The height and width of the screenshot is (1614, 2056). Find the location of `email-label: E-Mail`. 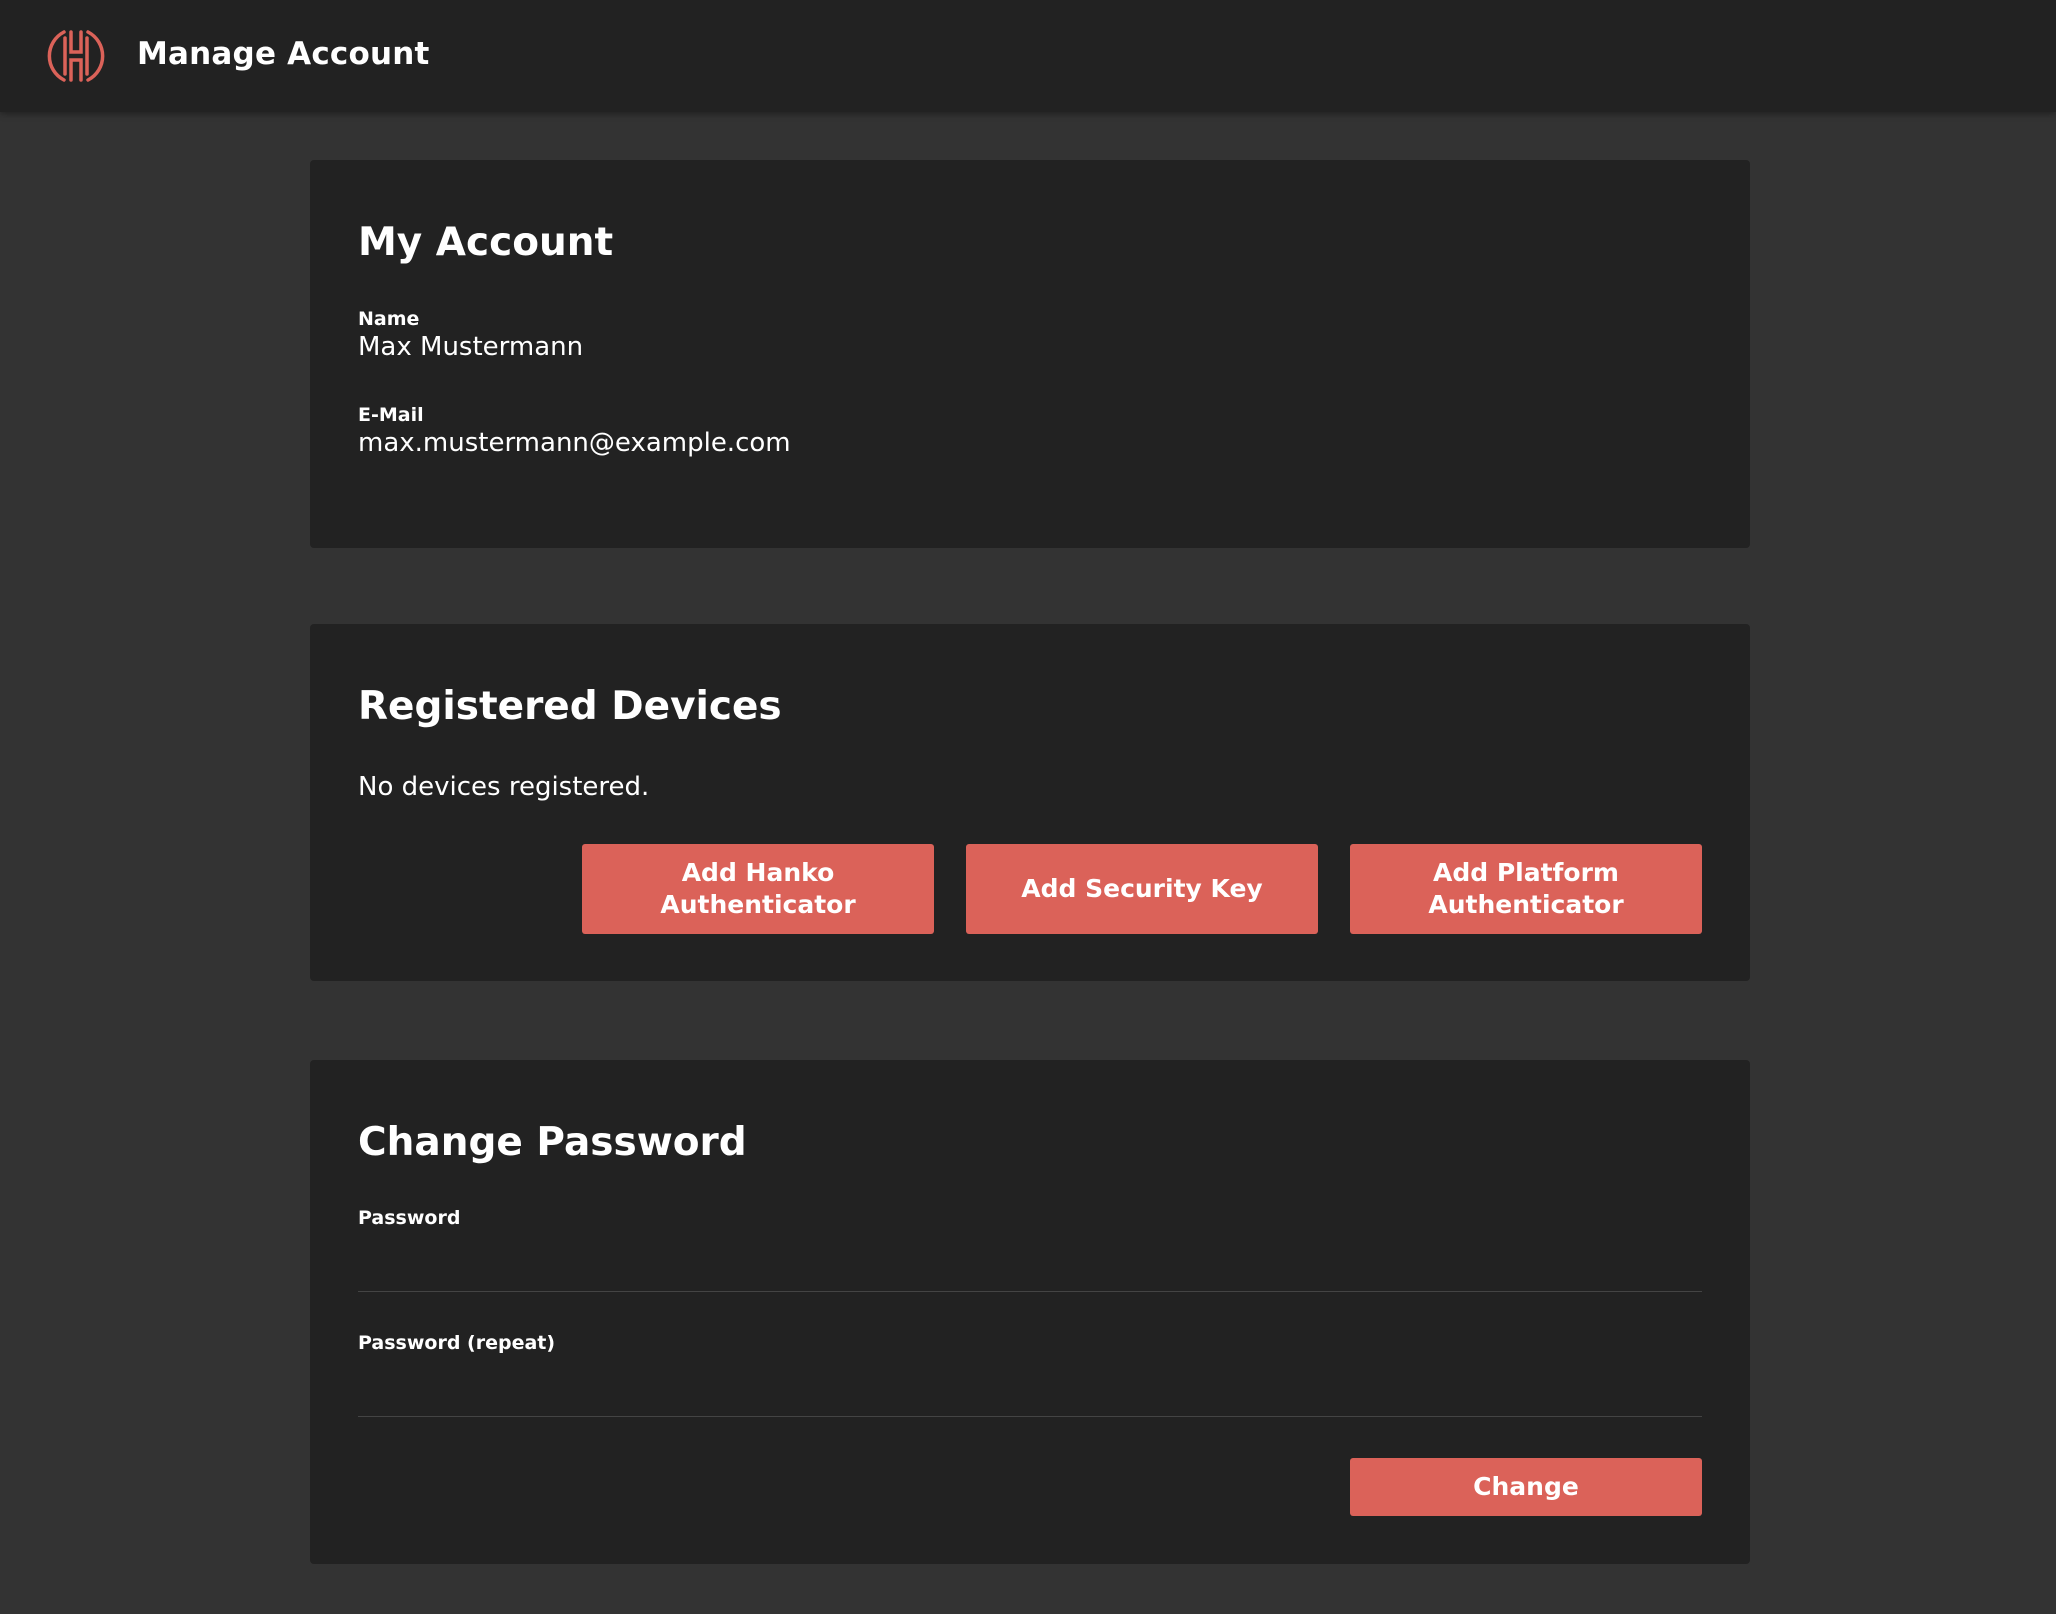

email-label: E-Mail is located at coordinates (391, 415).